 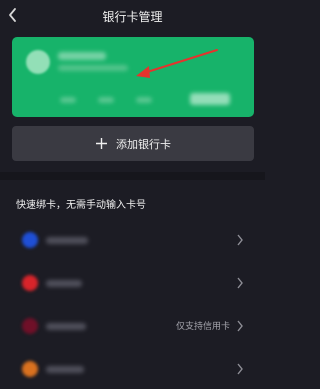 I want to click on red-arrow-icon, so click(x=177, y=63).